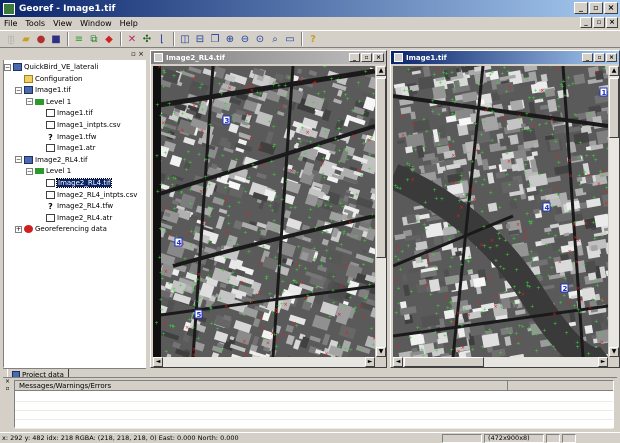  I want to click on image-window-left-titlebar: Image2_RL4.tif _ ▫ ×, so click(268, 57).